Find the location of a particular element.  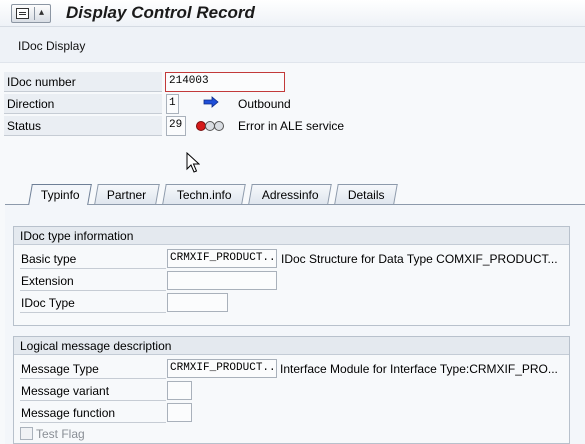

green-light-icon is located at coordinates (219, 126).